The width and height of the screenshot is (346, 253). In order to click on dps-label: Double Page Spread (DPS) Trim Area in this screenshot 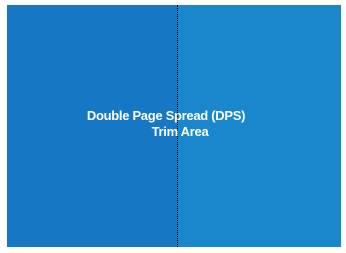, I will do `click(166, 124)`.